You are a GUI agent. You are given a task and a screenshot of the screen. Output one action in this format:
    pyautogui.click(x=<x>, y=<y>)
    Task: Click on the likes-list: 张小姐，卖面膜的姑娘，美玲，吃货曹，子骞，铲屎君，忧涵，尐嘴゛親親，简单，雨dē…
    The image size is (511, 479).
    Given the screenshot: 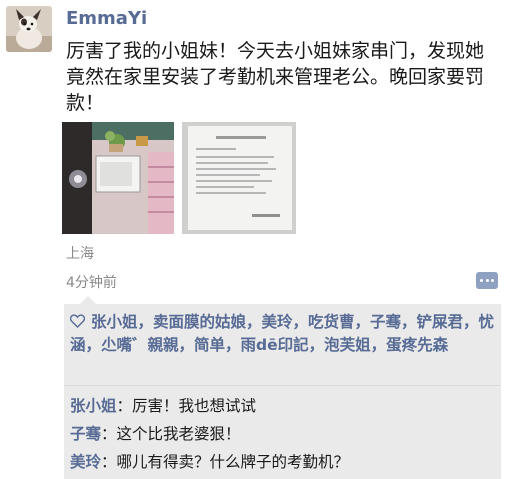 What is the action you would take?
    pyautogui.click(x=282, y=333)
    